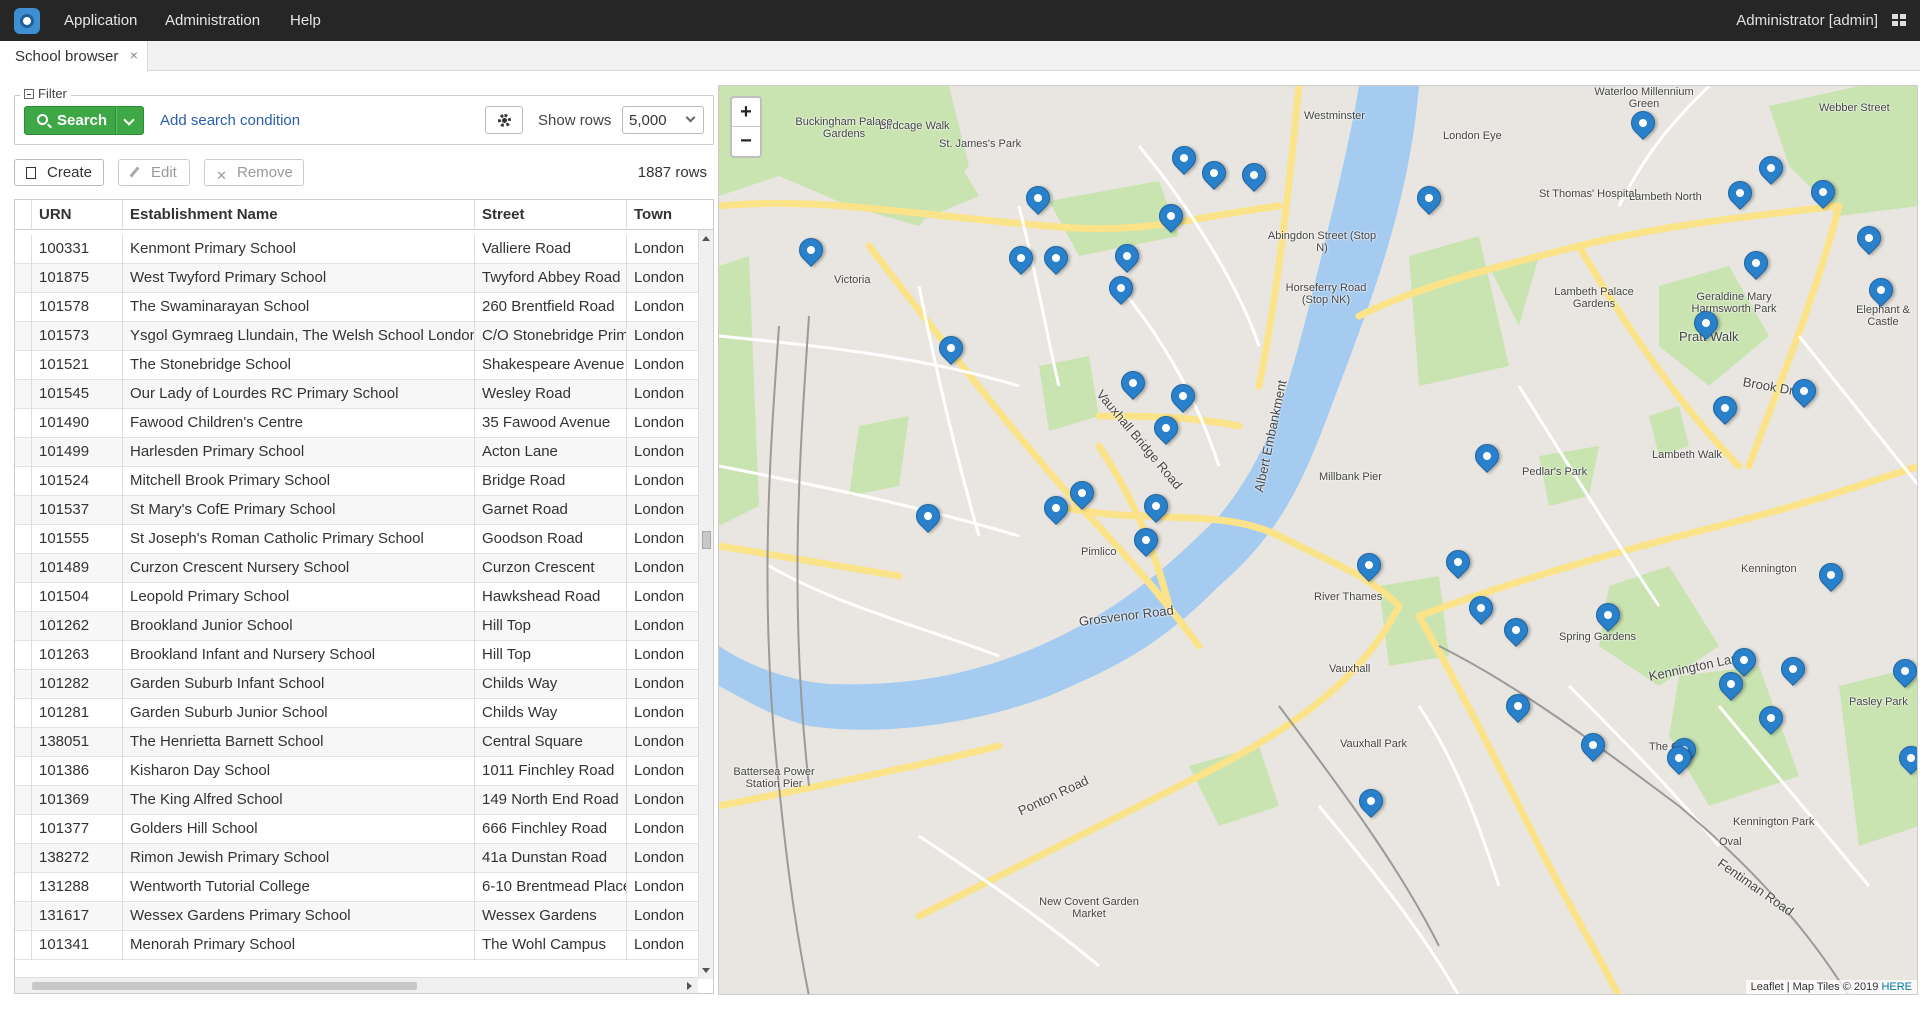 This screenshot has width=1920, height=1009. Describe the element at coordinates (45, 93) in the screenshot. I see `filter-legend: Filter` at that location.